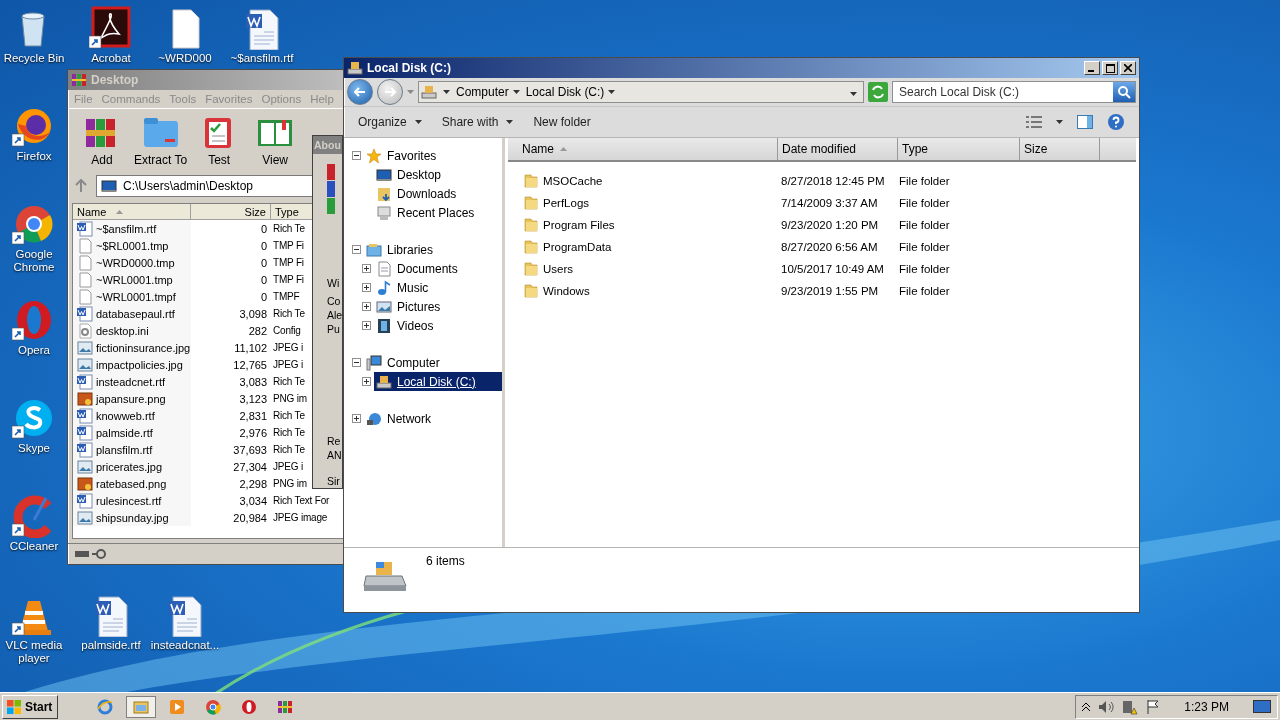 This screenshot has height=720, width=1280. Describe the element at coordinates (829, 203) in the screenshot. I see `date-modified: 7/14/2009 3:37 AM` at that location.